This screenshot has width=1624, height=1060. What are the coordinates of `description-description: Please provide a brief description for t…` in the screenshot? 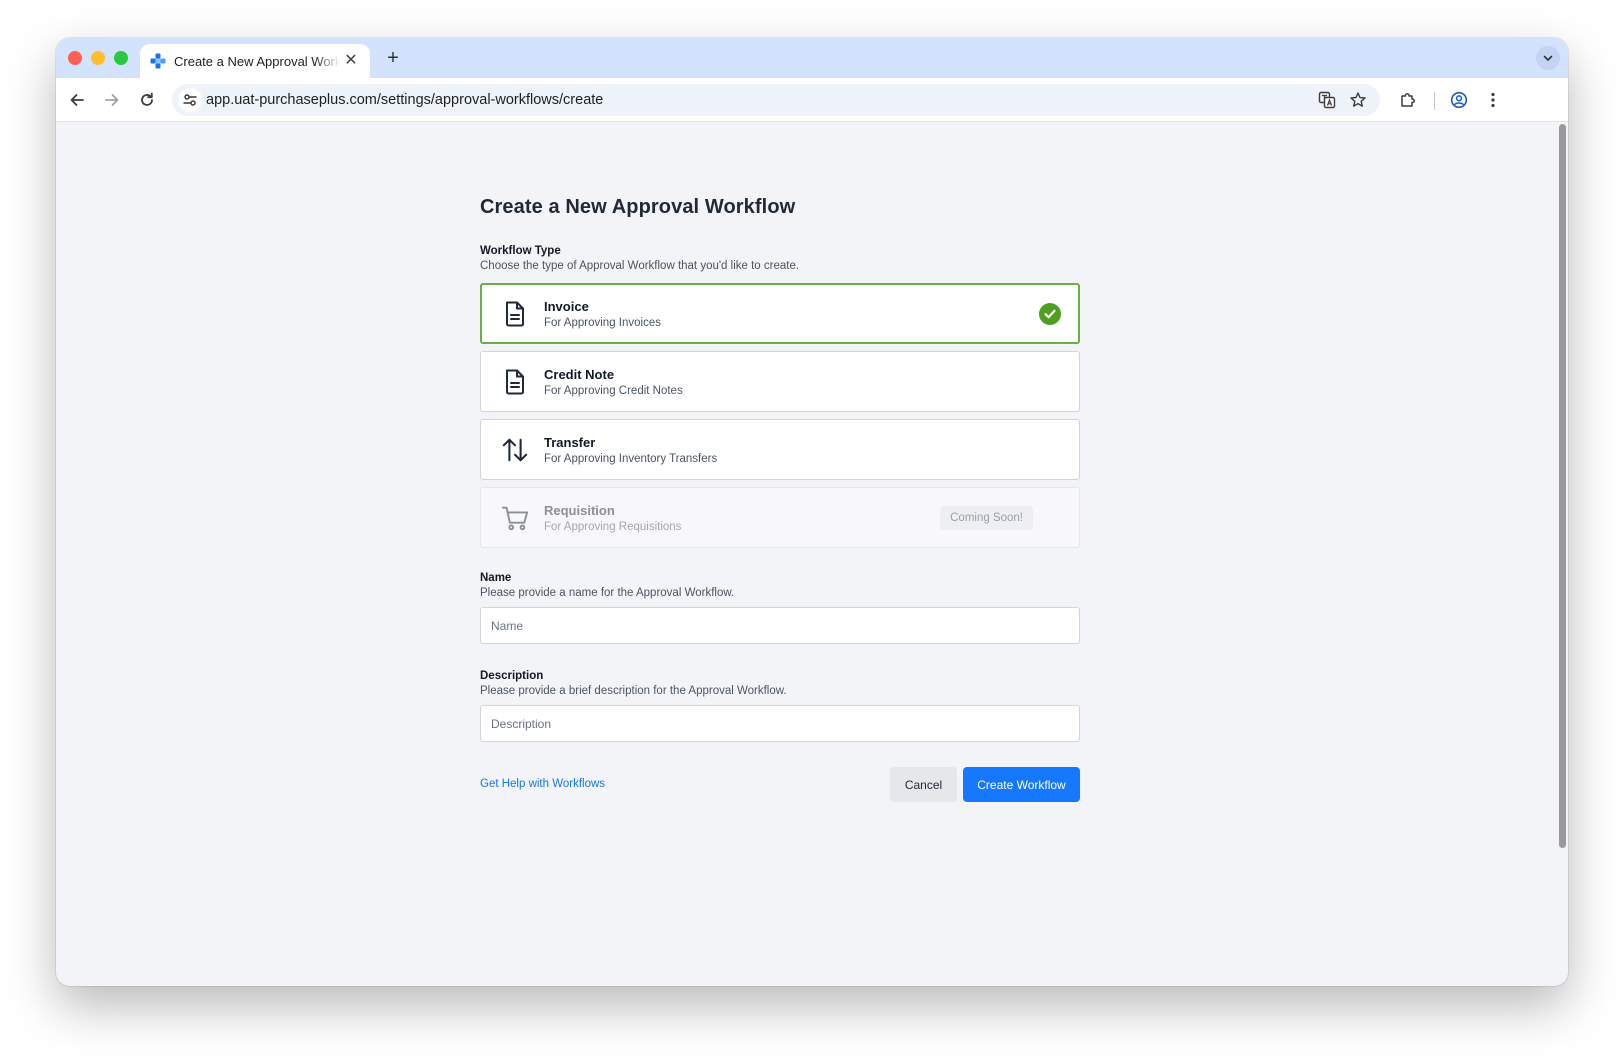 It's located at (633, 691).